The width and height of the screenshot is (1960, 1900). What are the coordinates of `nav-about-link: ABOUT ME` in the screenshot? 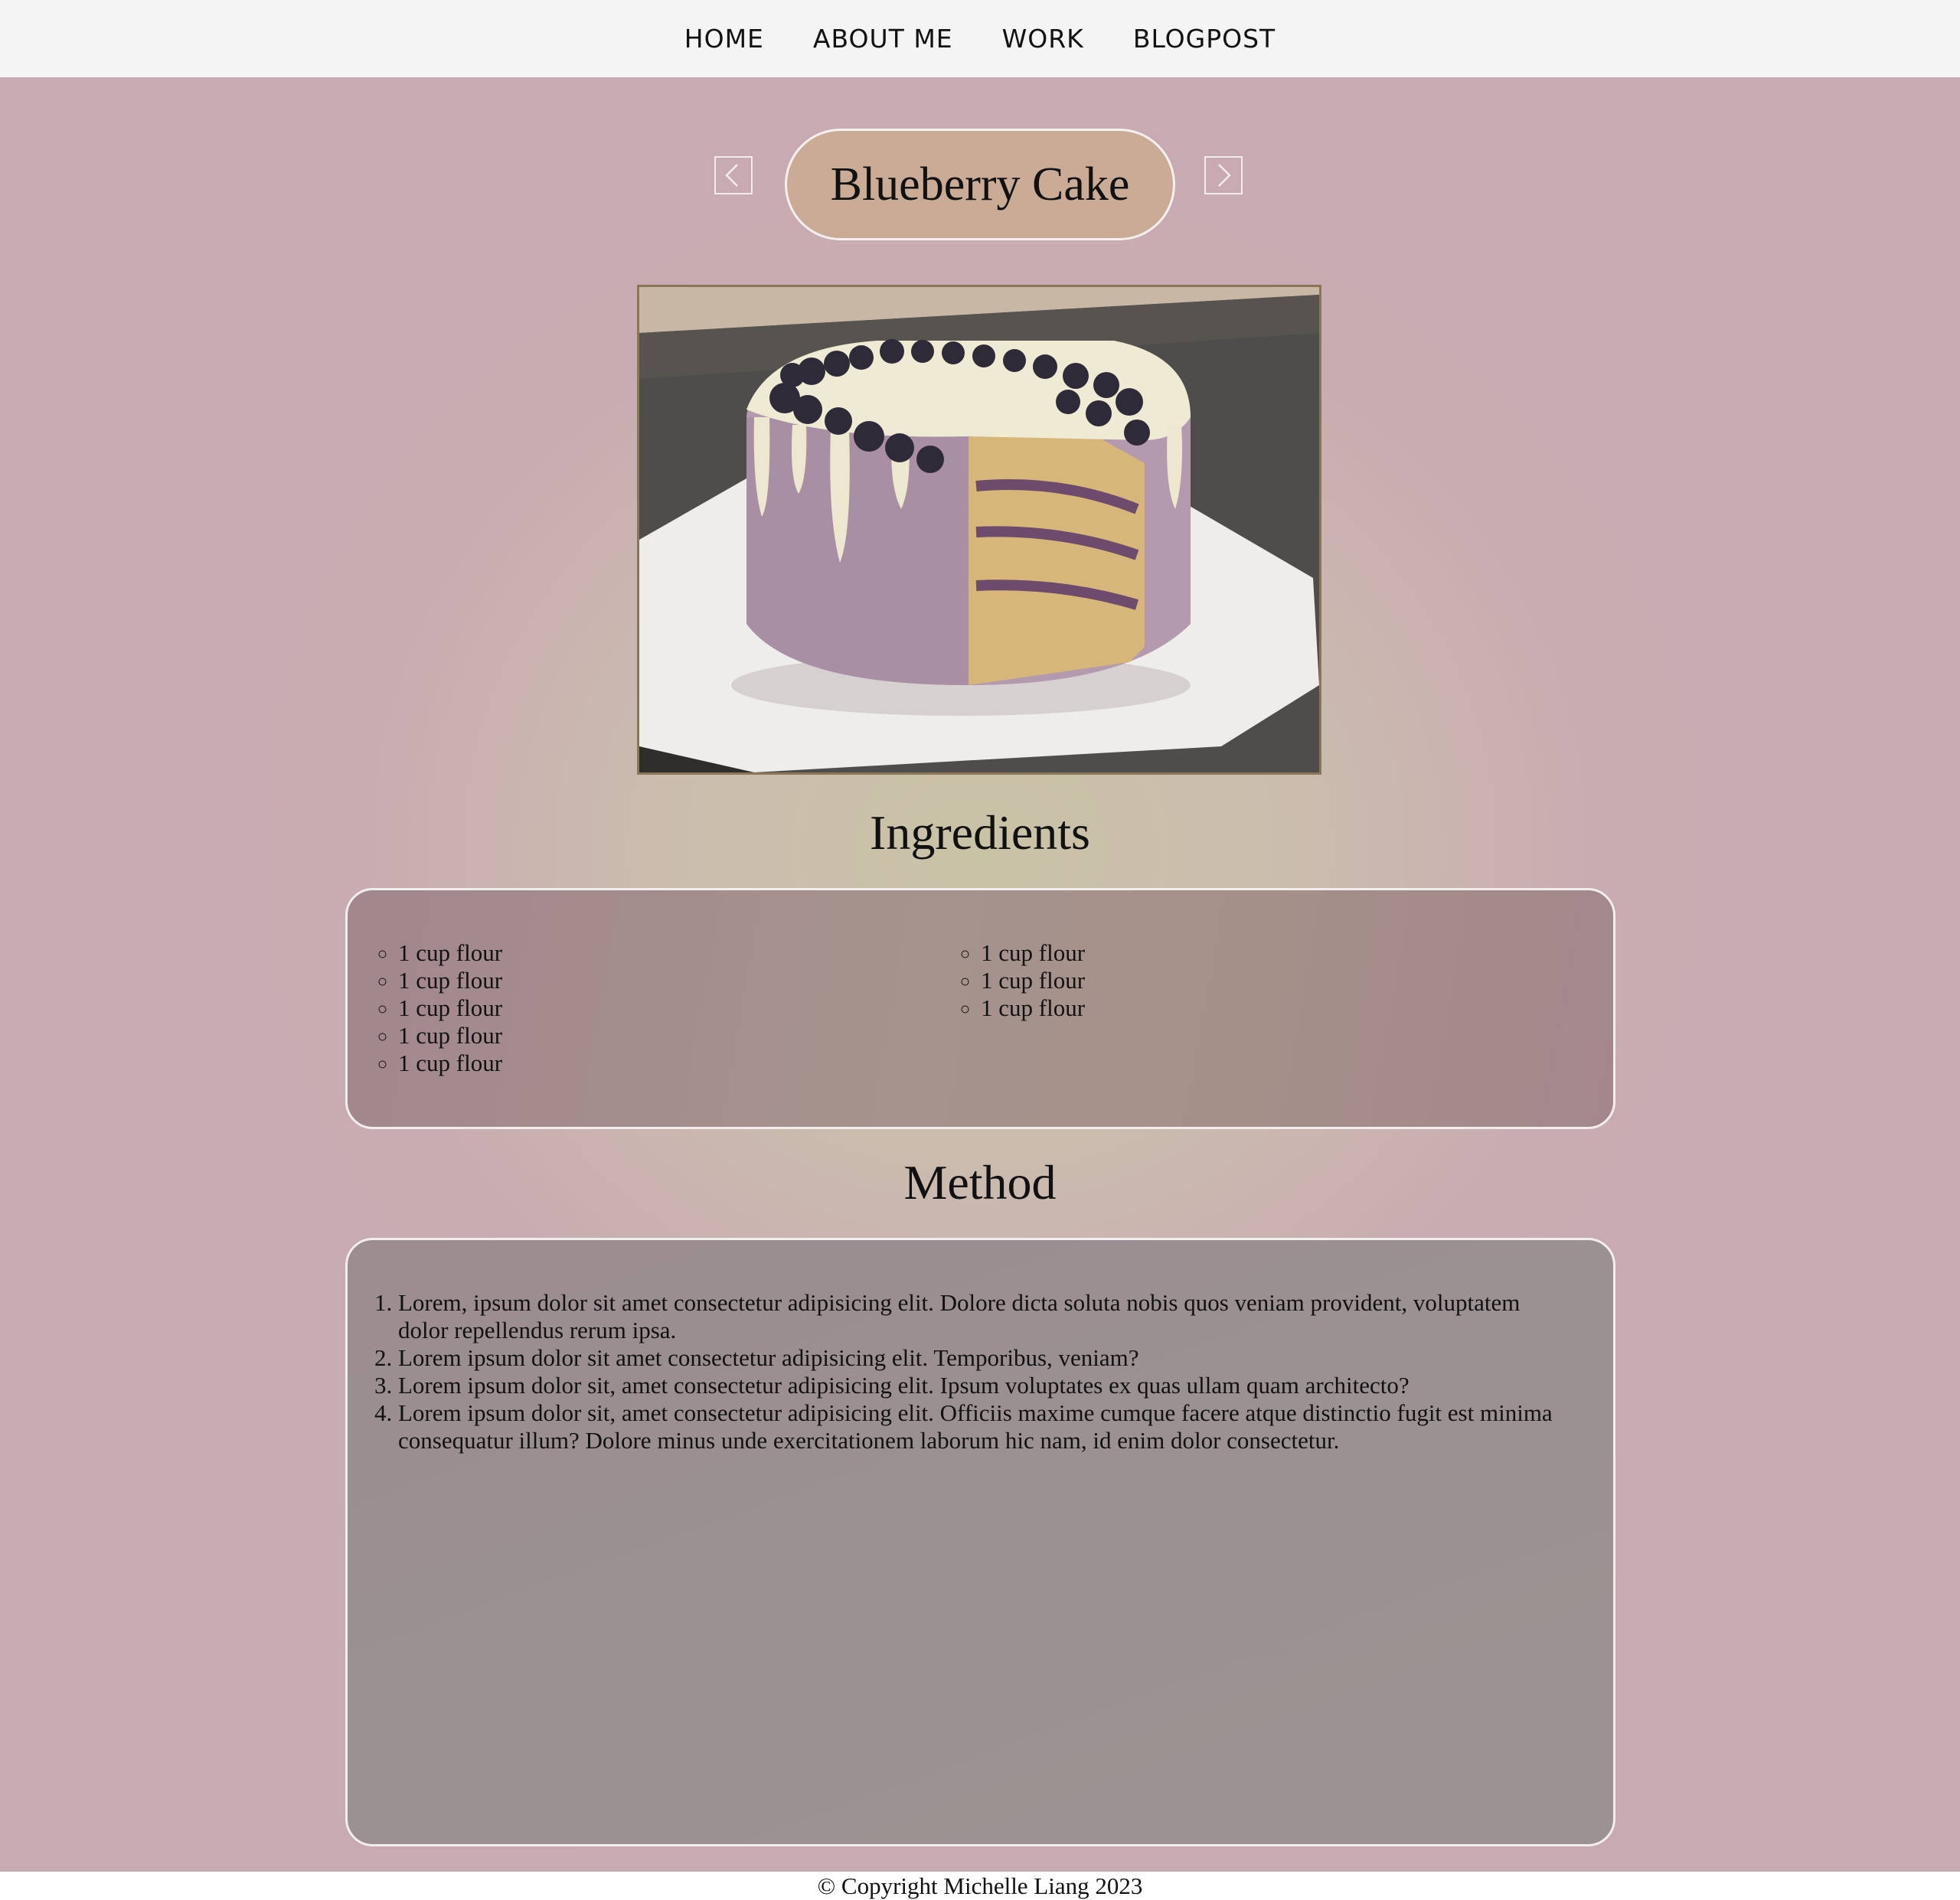 It's located at (883, 39).